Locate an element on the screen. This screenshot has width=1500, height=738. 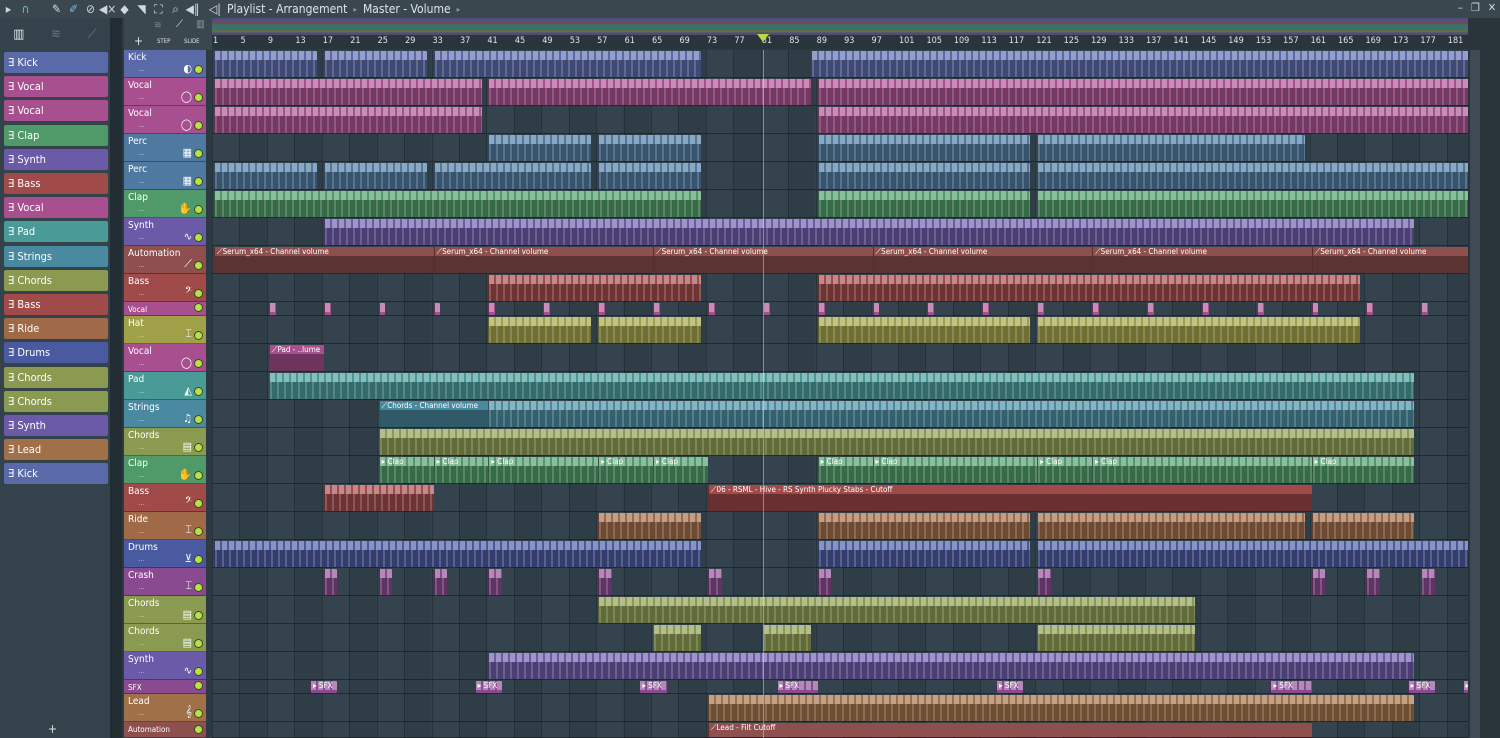
step-toggle: STEP is located at coordinates (163, 41).